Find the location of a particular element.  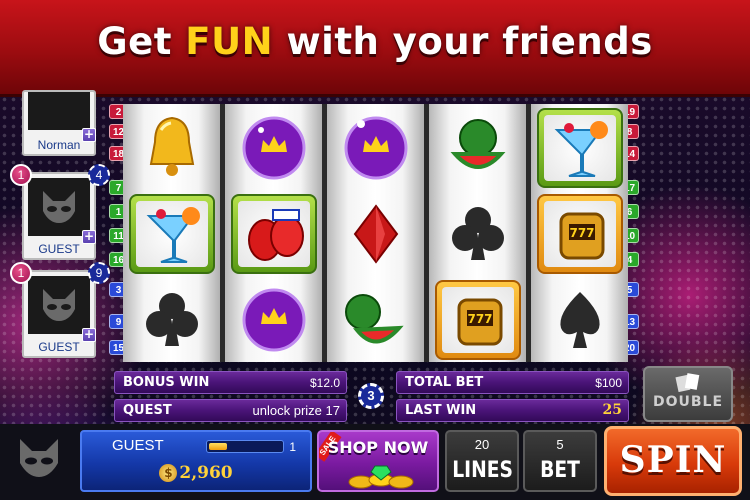

double-label: DOUBLE is located at coordinates (688, 402).